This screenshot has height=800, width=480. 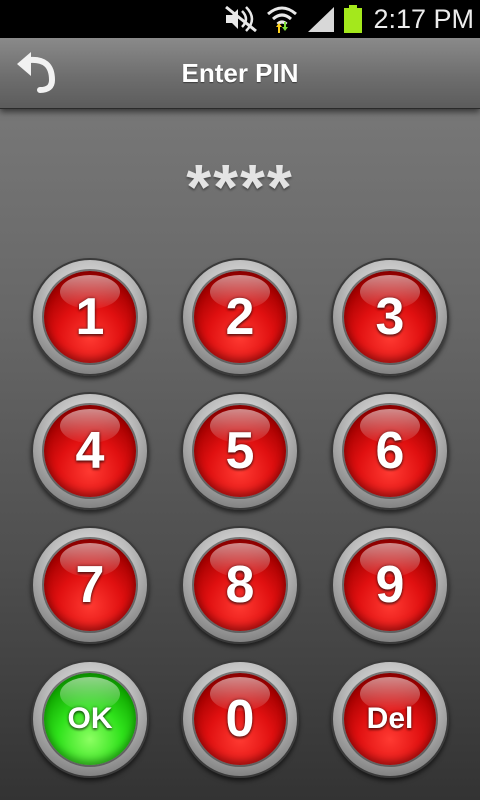 I want to click on key-label: 8, so click(x=240, y=585).